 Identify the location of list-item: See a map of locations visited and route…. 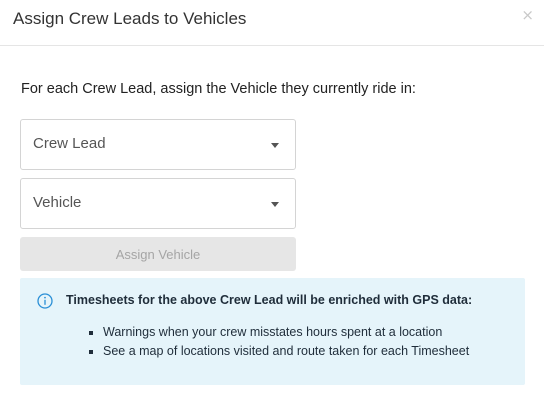
(279, 351).